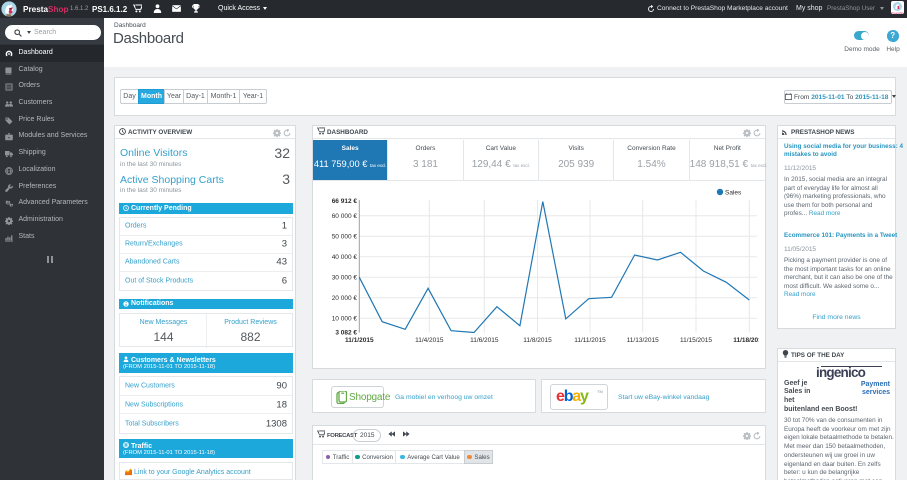 The image size is (907, 480). I want to click on svg-text: 11/18/2015, so click(746, 340).